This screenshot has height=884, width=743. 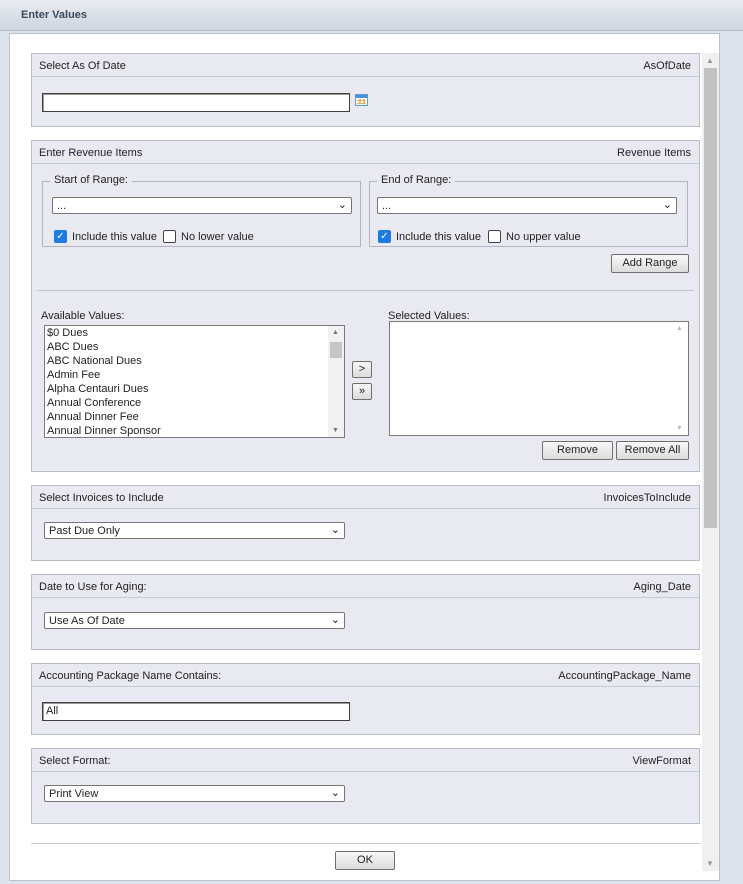 I want to click on dialog-titlebar: Enter Values, so click(x=371, y=15).